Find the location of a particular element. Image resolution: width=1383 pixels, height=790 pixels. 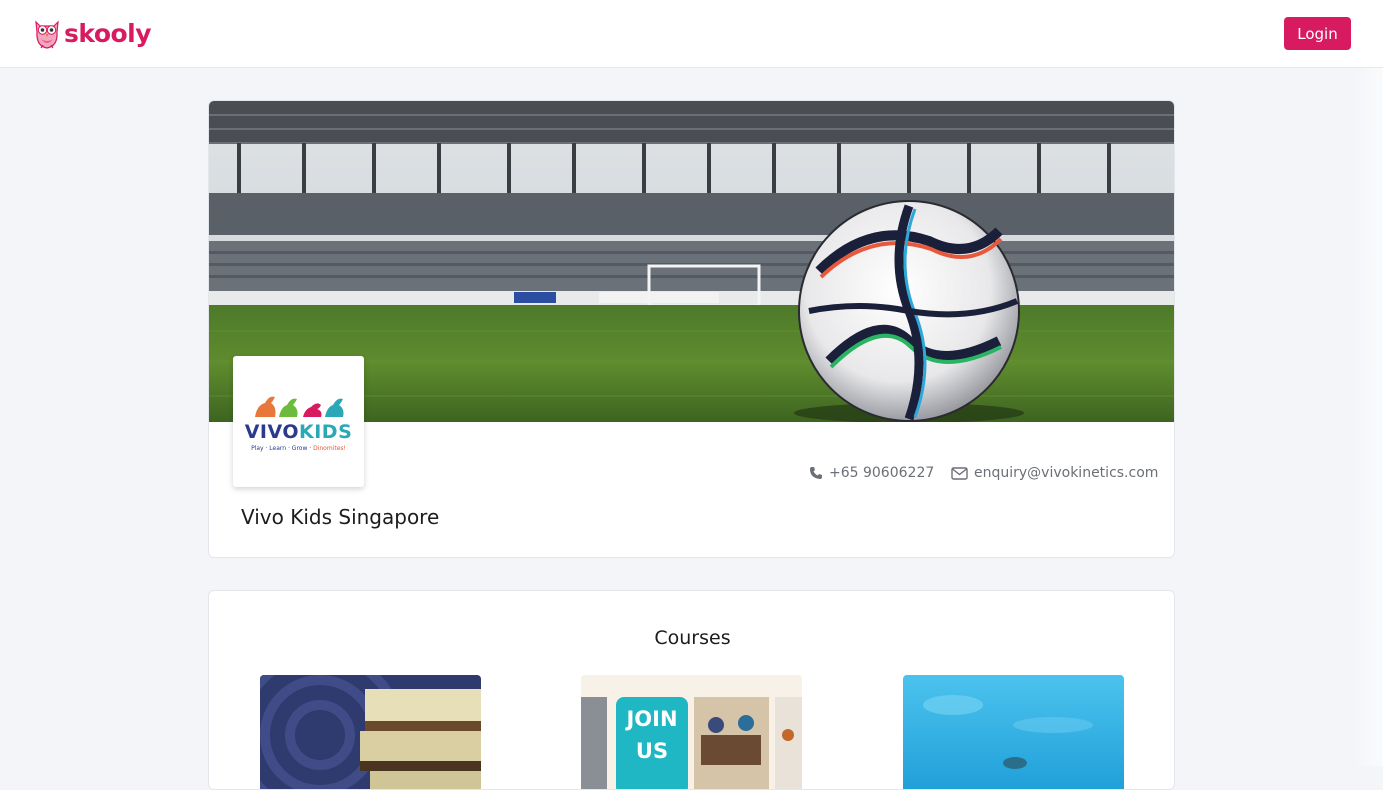

envelope-icon is located at coordinates (959, 473).